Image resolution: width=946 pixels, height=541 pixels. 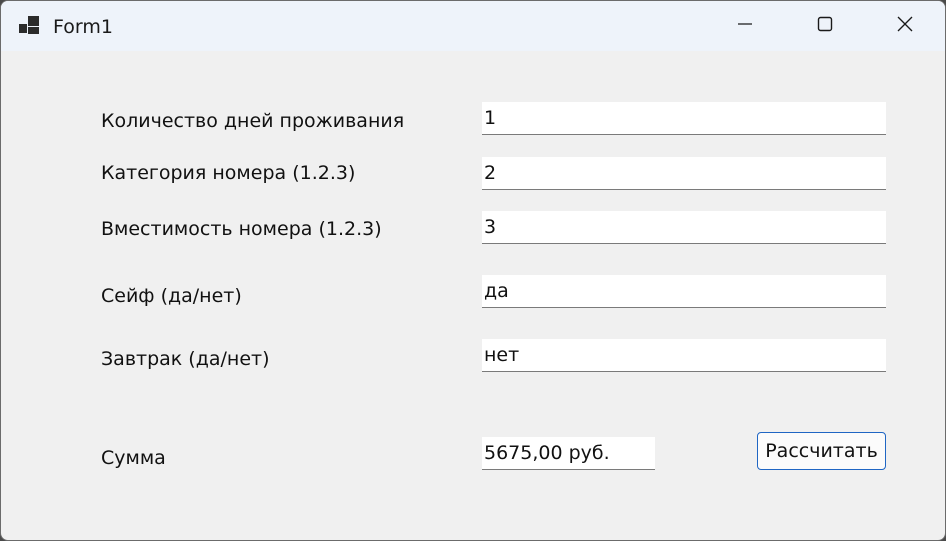 What do you see at coordinates (83, 27) in the screenshot?
I see `window-title: Form1` at bounding box center [83, 27].